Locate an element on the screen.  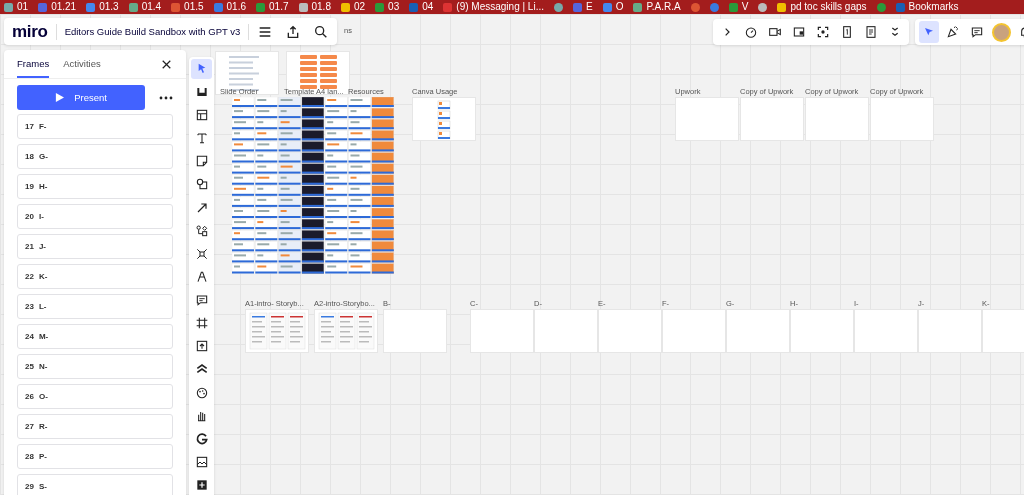
bookmark-label: E is located at coordinates (589, 7).